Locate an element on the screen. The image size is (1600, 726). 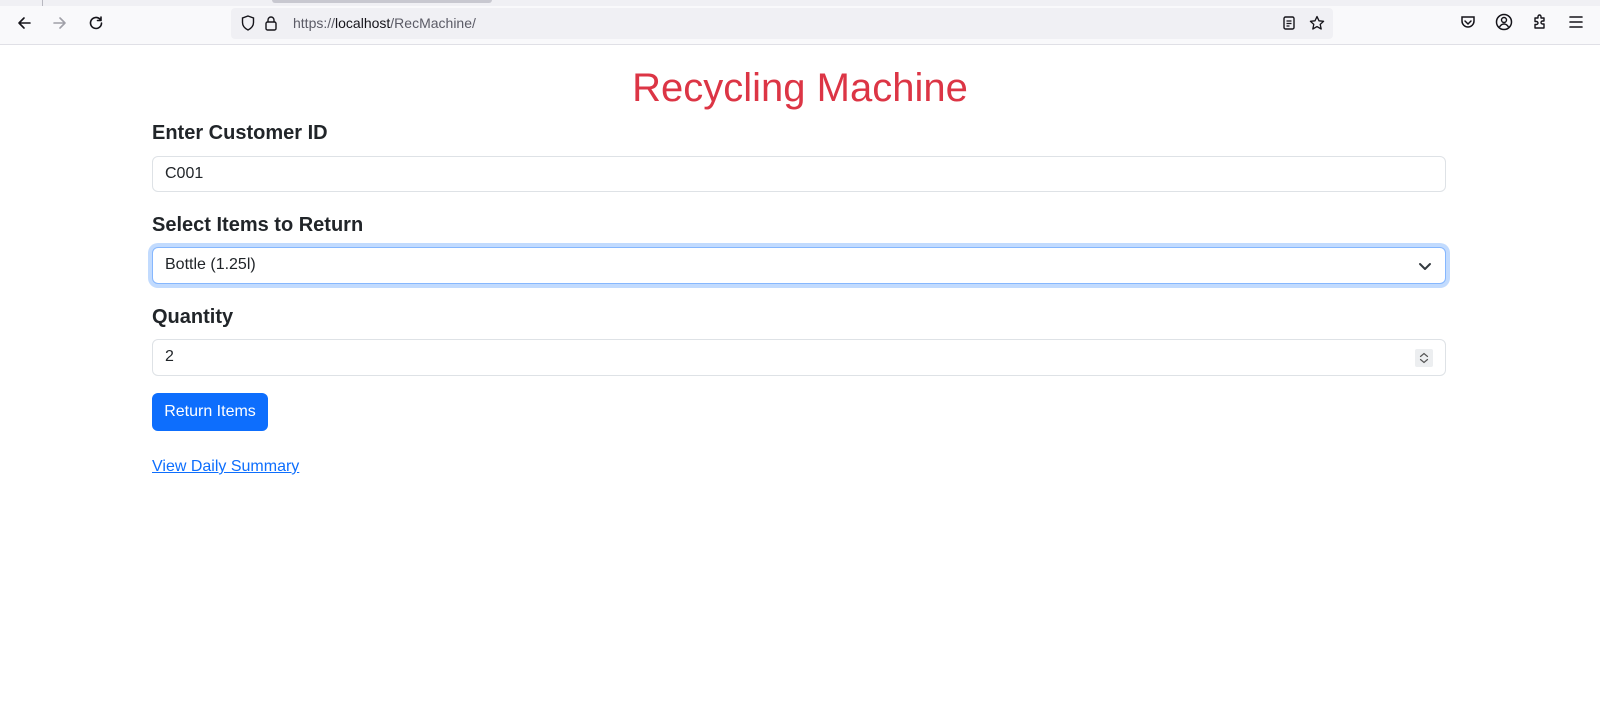
quantity-value: 2 is located at coordinates (169, 356).